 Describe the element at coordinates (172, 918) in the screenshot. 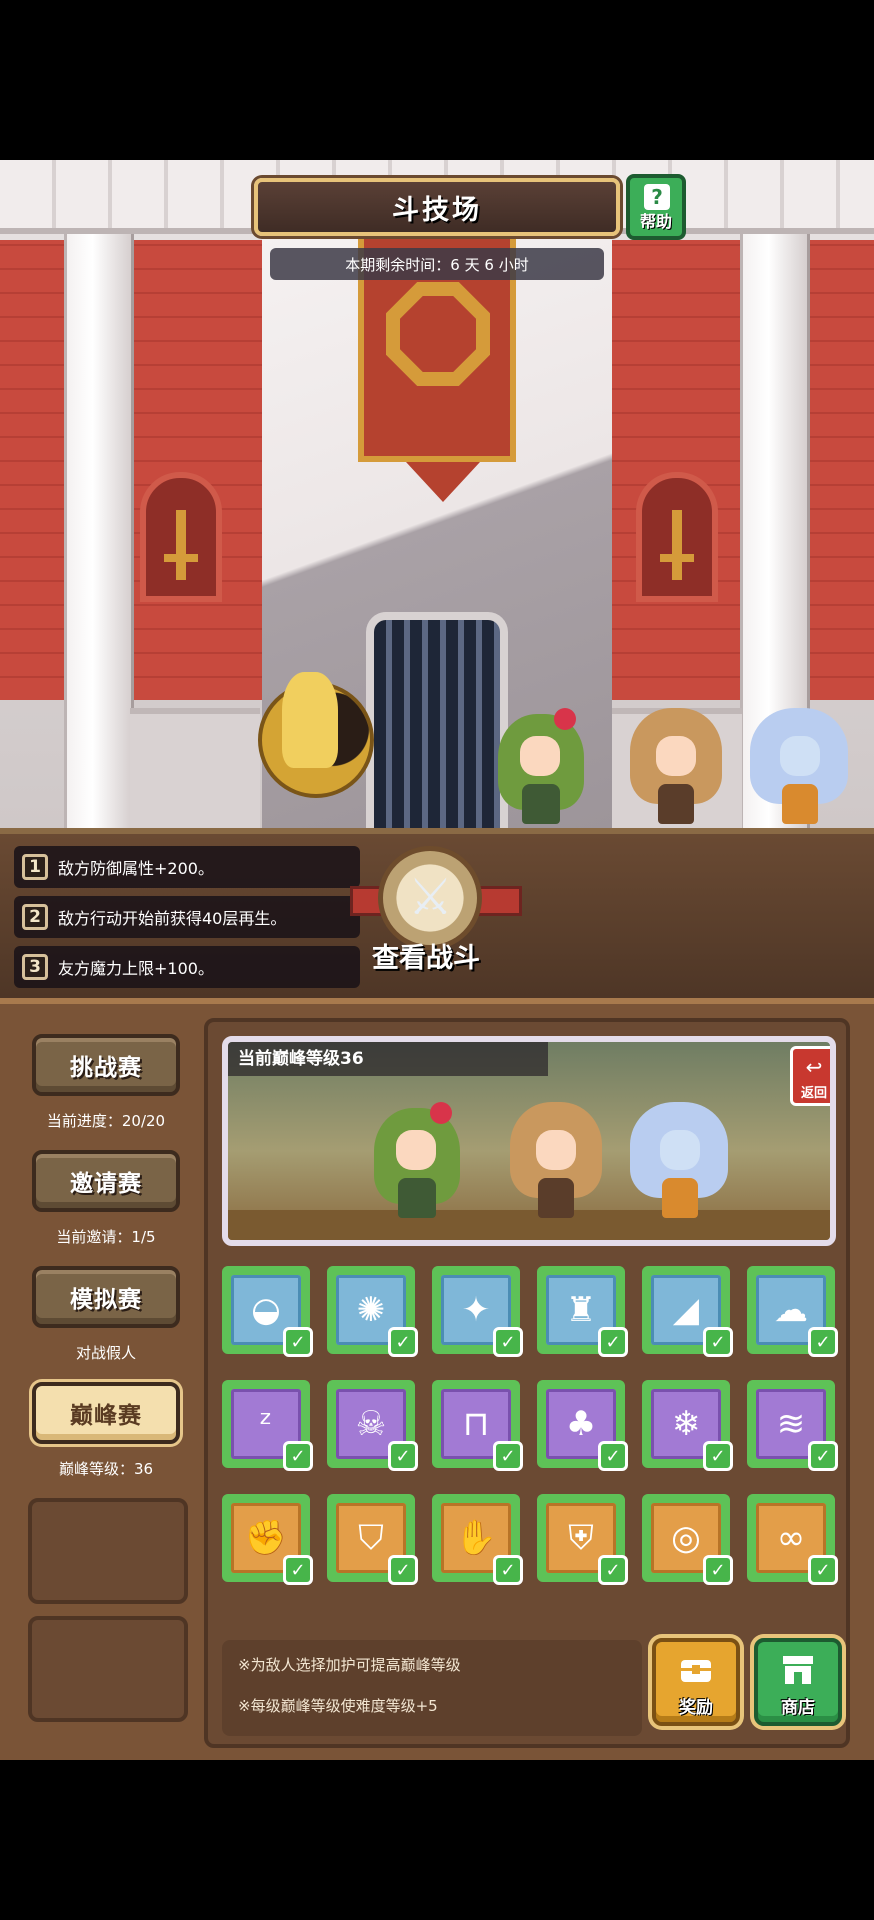

I see `rule-text: 敌方行动开始前获得40层再生。` at that location.